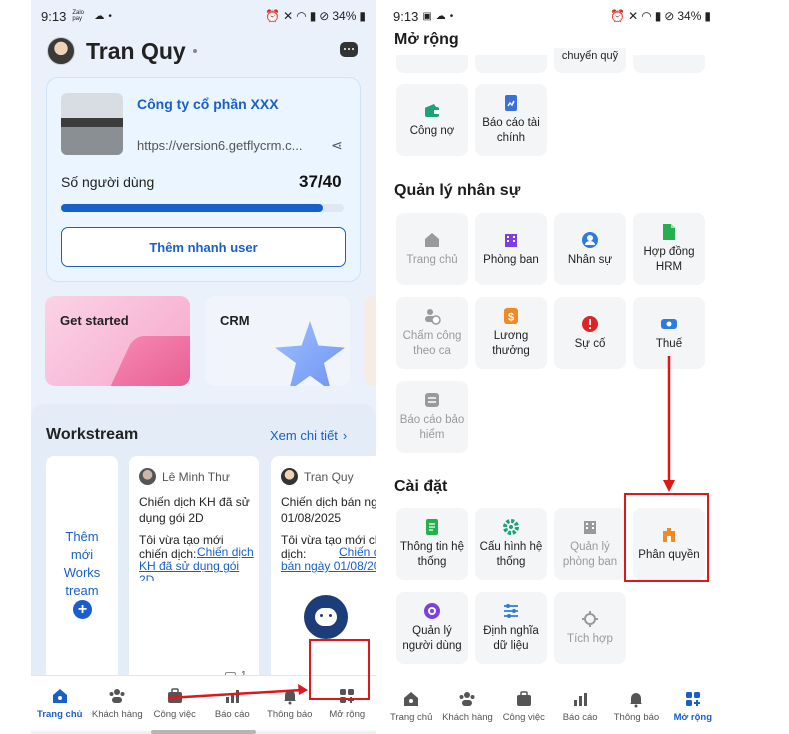 Image resolution: width=789 pixels, height=734 pixels. I want to click on nav-home: Trang chủ, so click(411, 706).